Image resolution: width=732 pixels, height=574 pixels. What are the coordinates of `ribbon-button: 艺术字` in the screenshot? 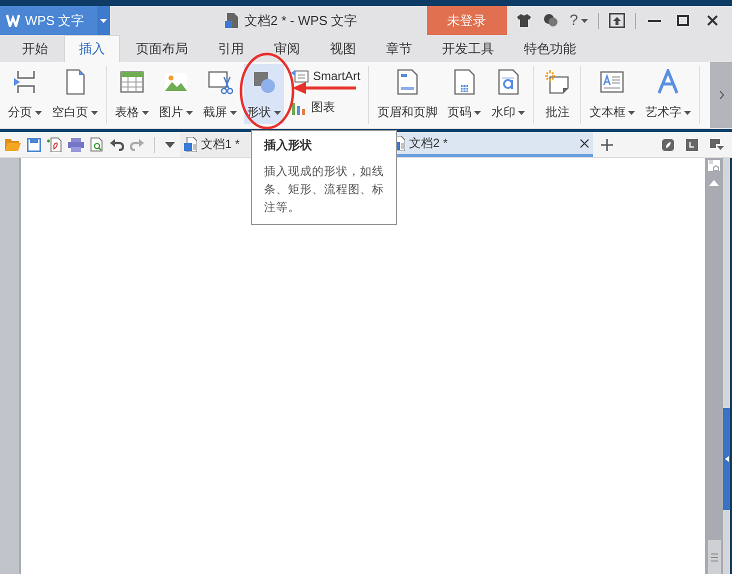 It's located at (668, 94).